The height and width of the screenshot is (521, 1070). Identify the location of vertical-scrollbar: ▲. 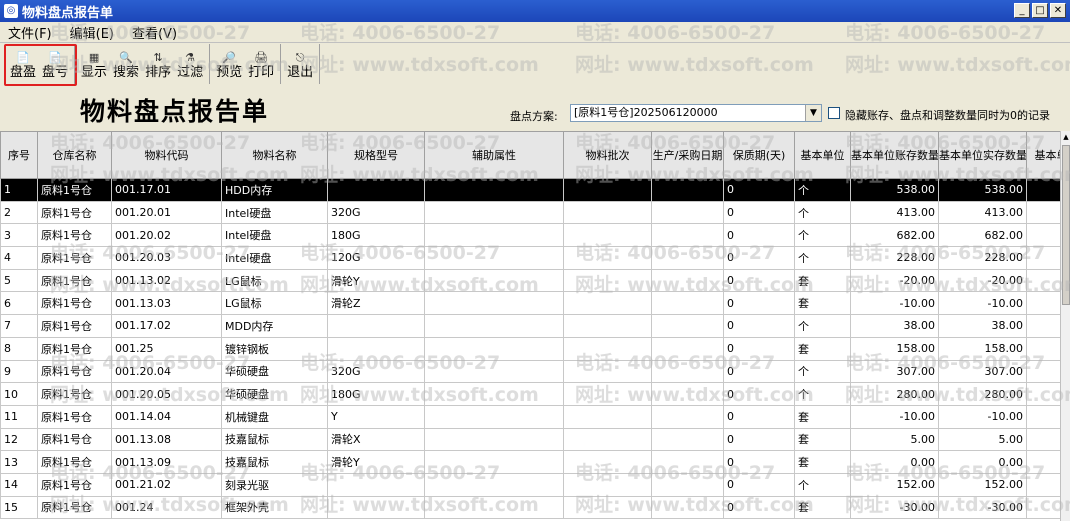
(1065, 326).